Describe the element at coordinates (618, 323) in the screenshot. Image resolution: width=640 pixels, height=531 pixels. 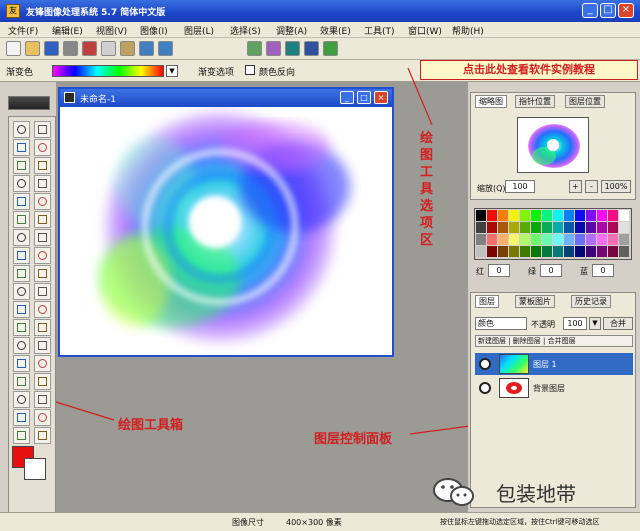
I see `merge-layers-button: 合并` at that location.